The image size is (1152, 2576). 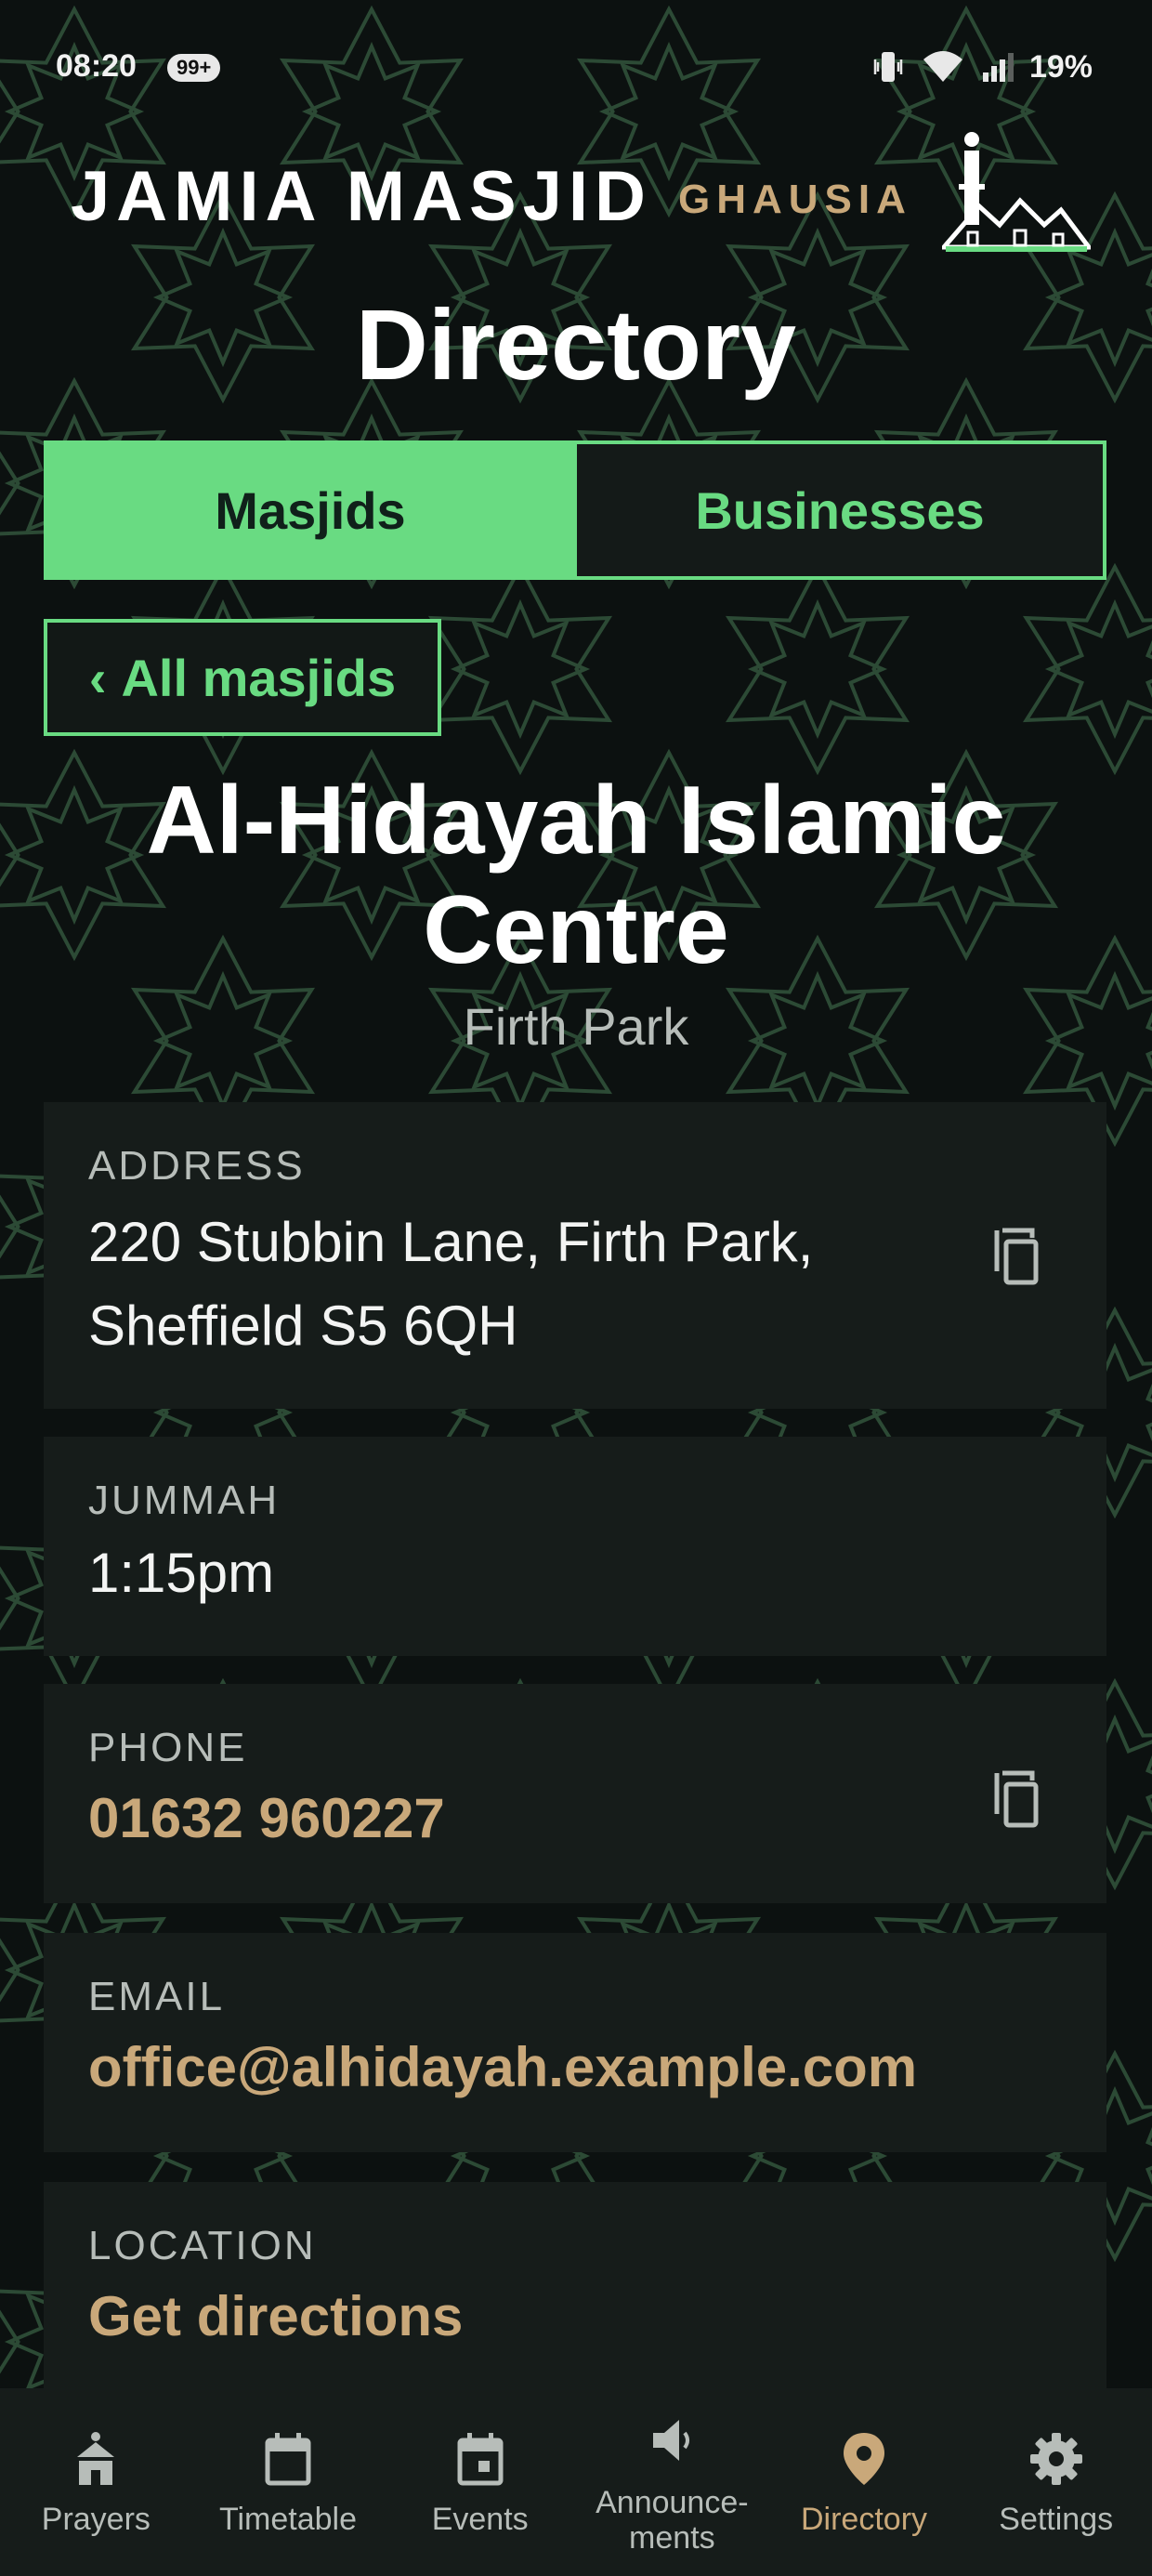 I want to click on wifi-icon, so click(x=942, y=66).